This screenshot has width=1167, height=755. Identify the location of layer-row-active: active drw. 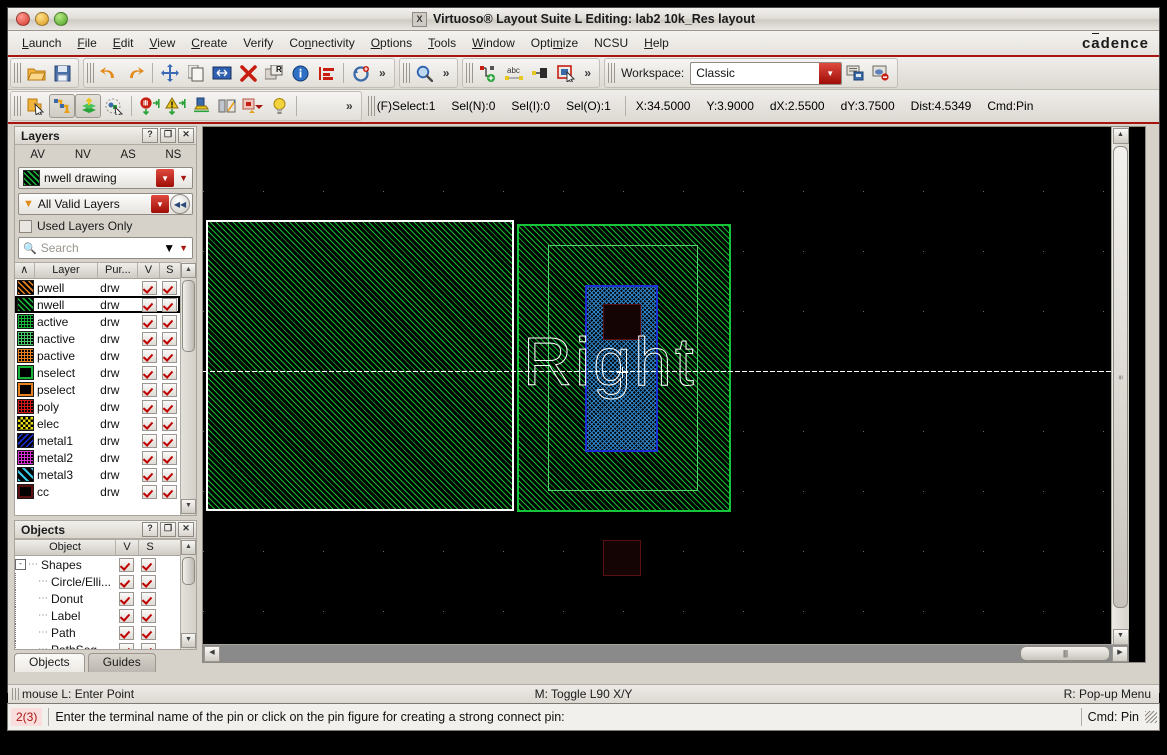
(97, 321).